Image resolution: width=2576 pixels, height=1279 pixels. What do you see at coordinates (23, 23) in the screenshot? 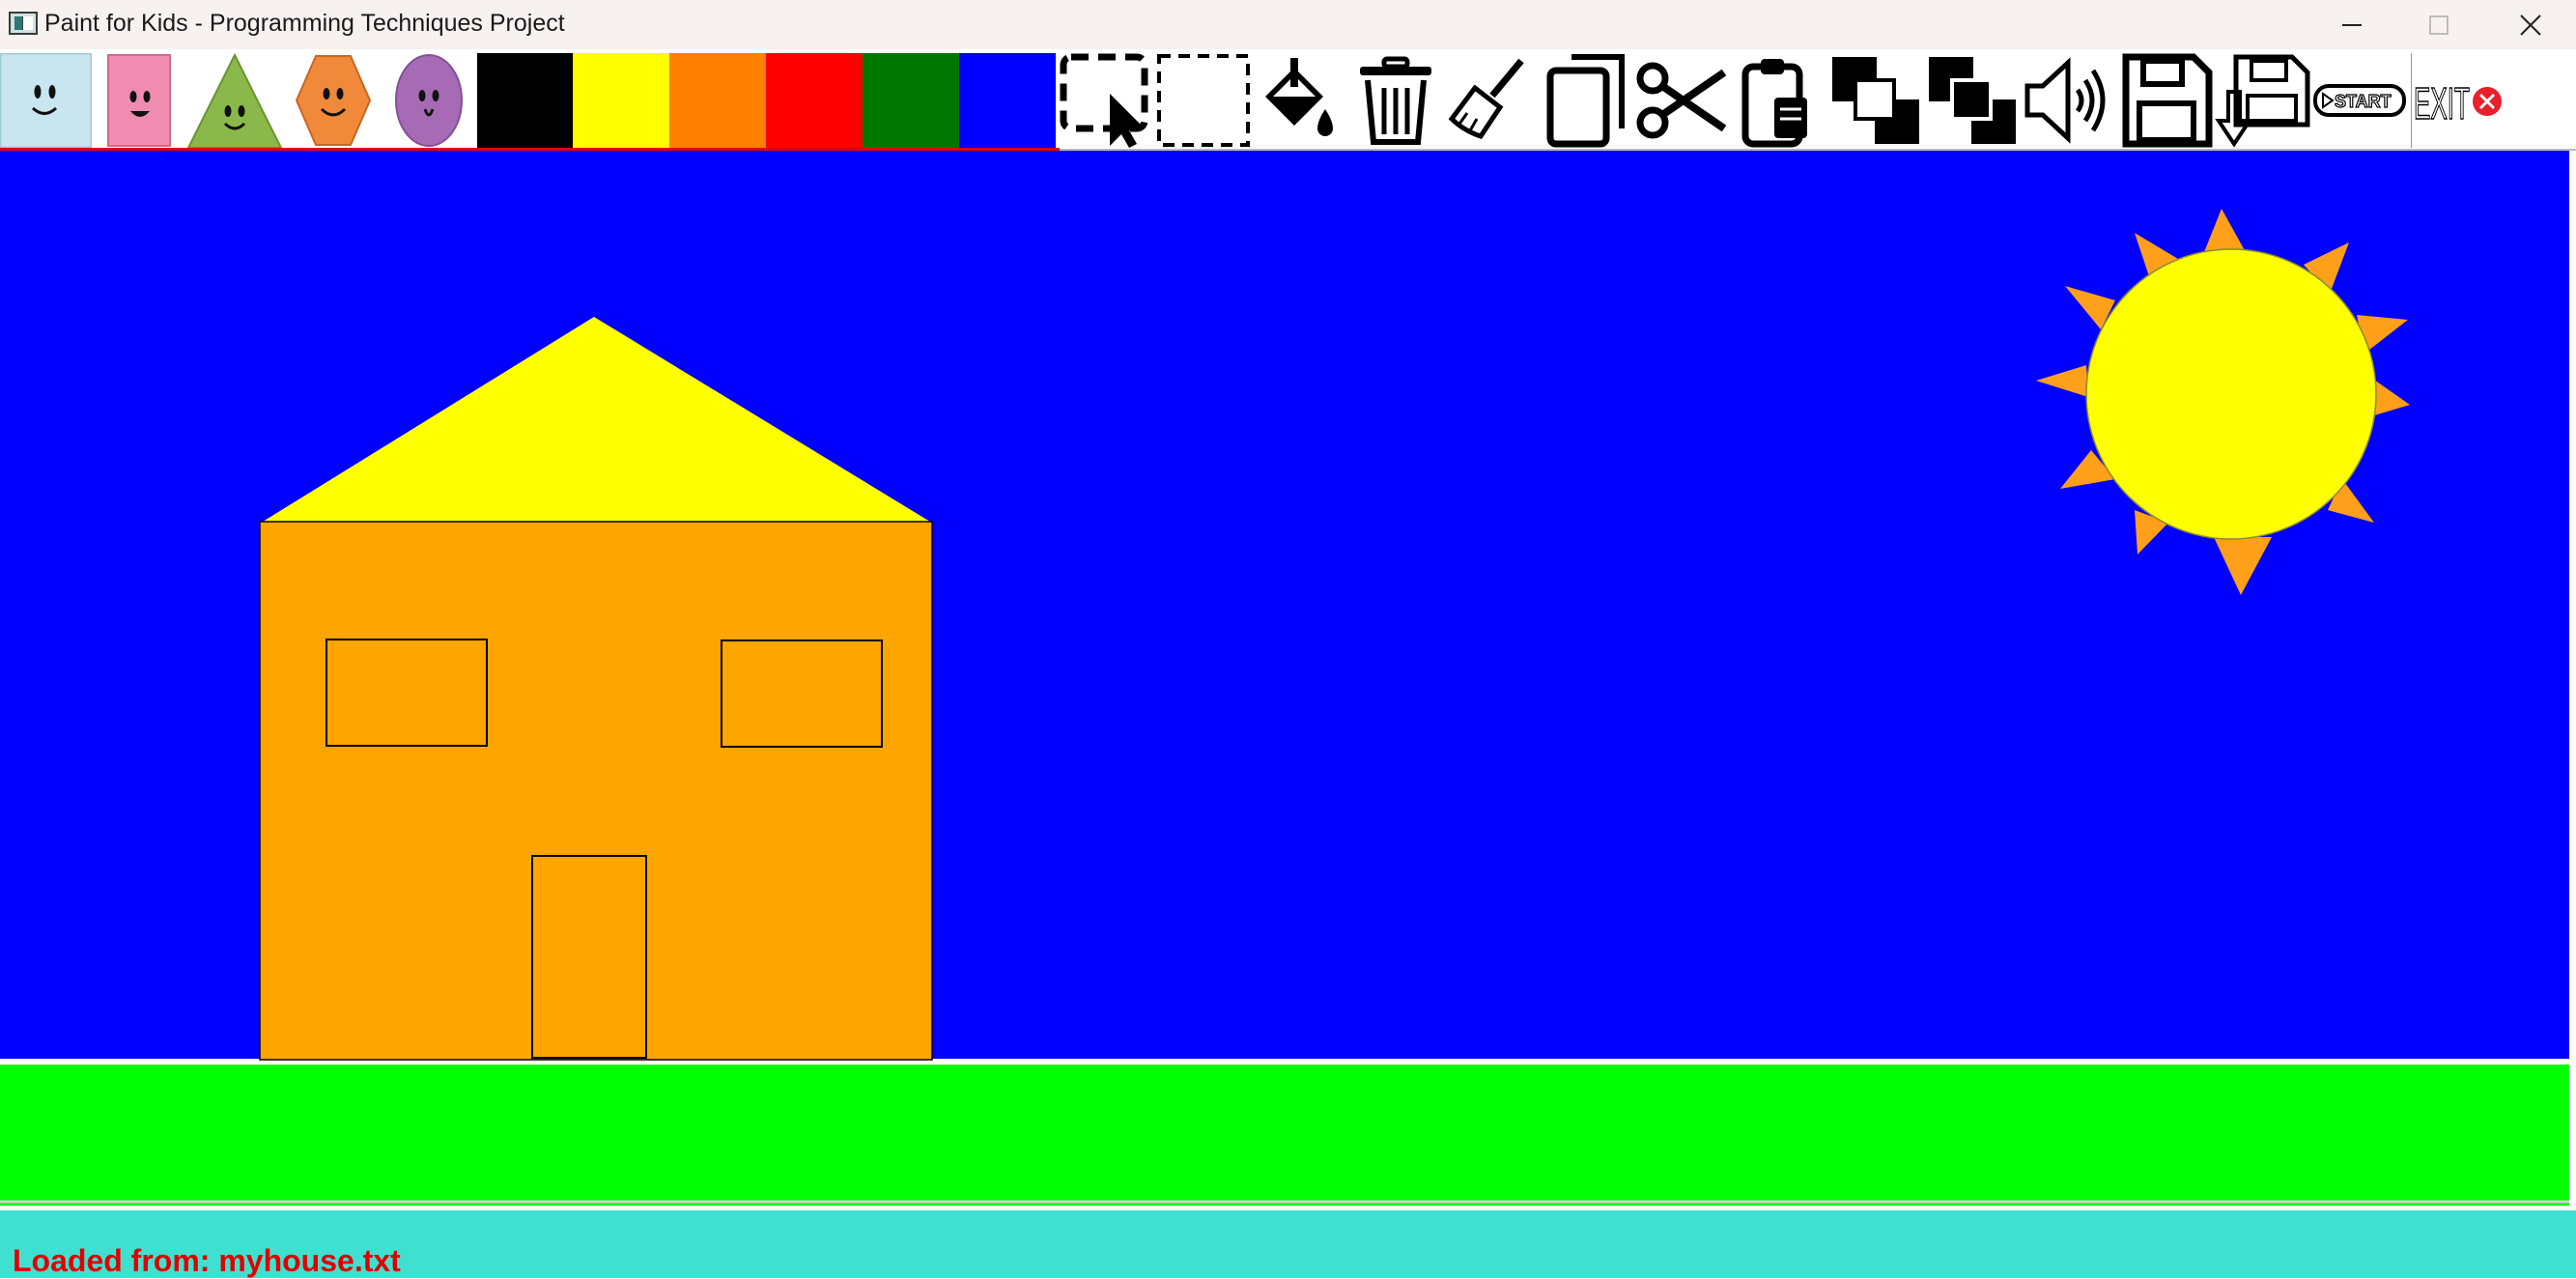
I see `app-icon` at bounding box center [23, 23].